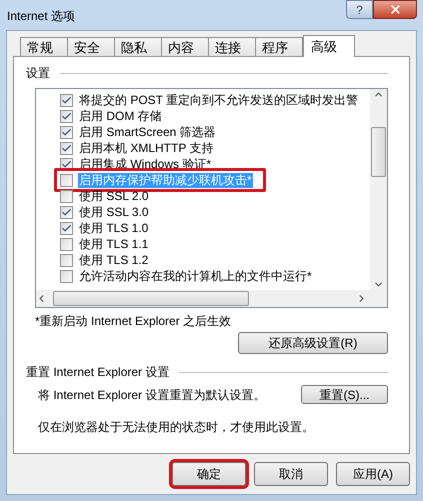 Image resolution: width=423 pixels, height=501 pixels. Describe the element at coordinates (279, 46) in the screenshot. I see `tab: 程序` at that location.